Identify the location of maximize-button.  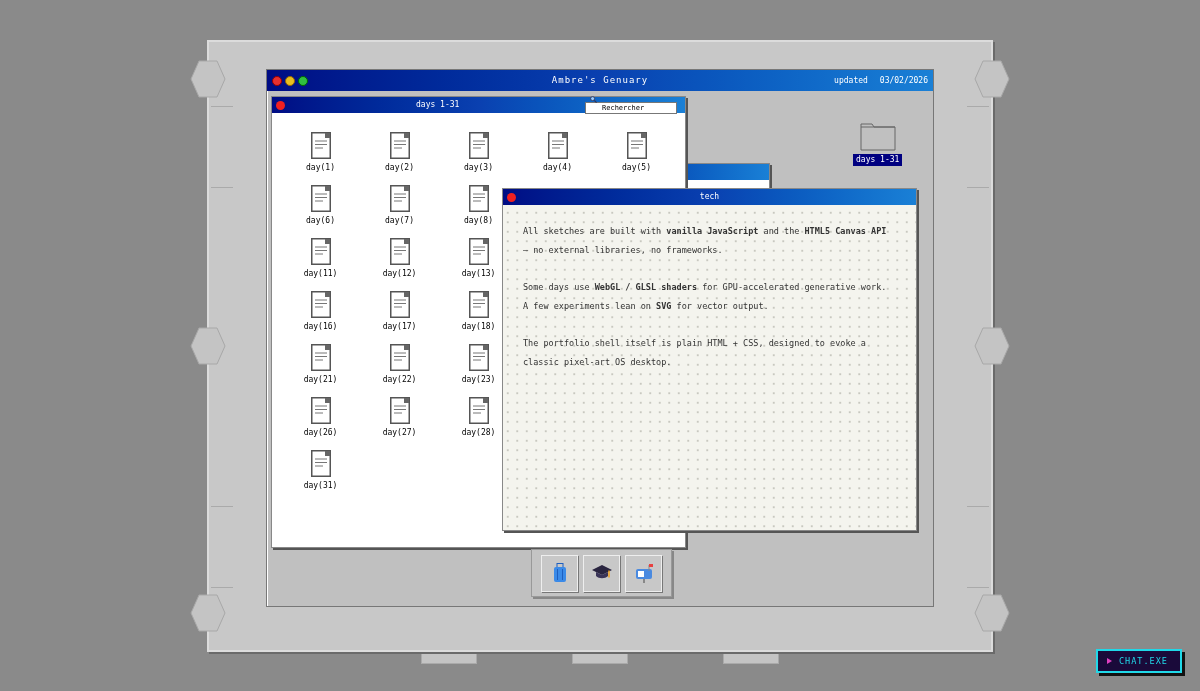
(303, 80).